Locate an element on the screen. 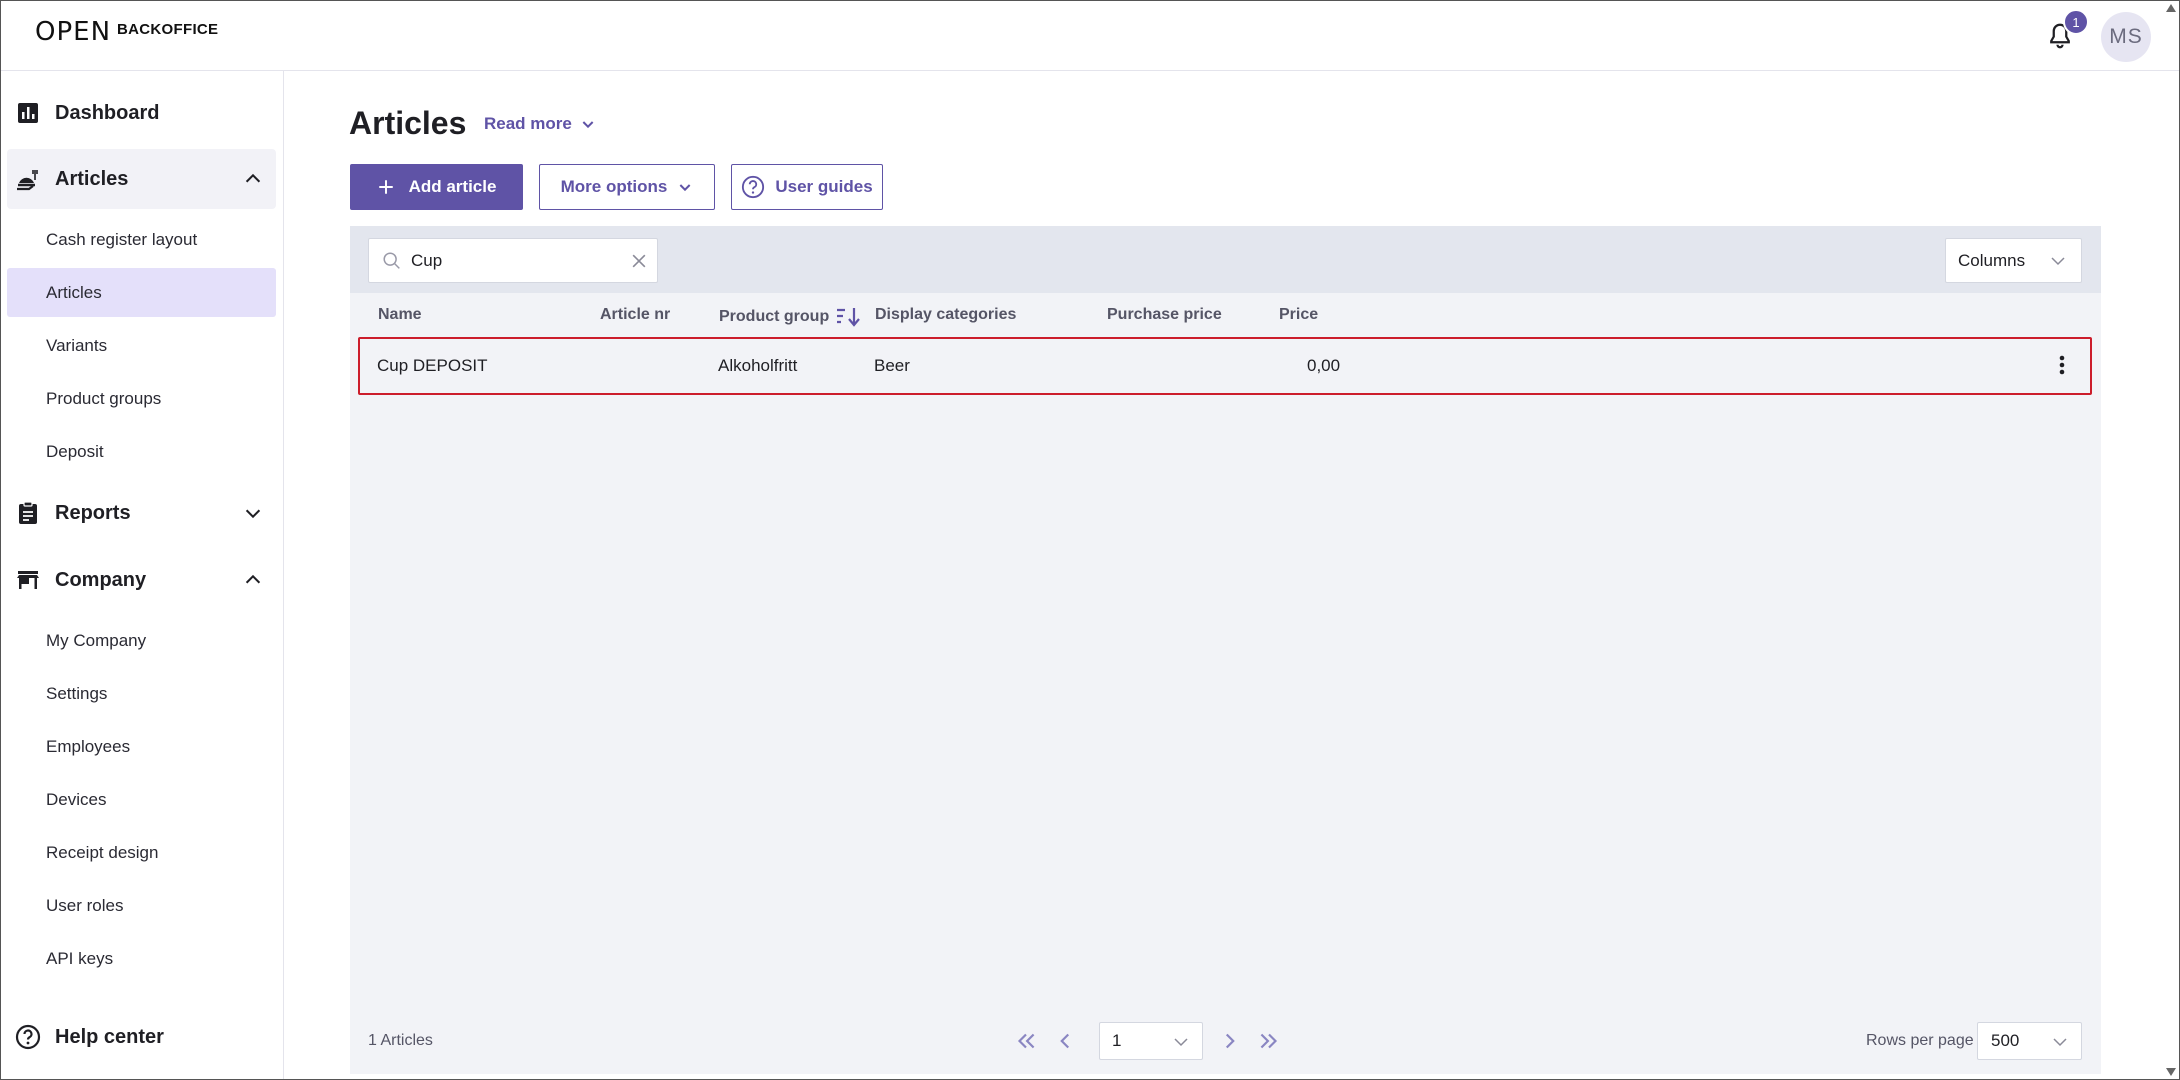 Image resolution: width=2180 pixels, height=1080 pixels. sidebar-item-my-company: My Company is located at coordinates (141, 640).